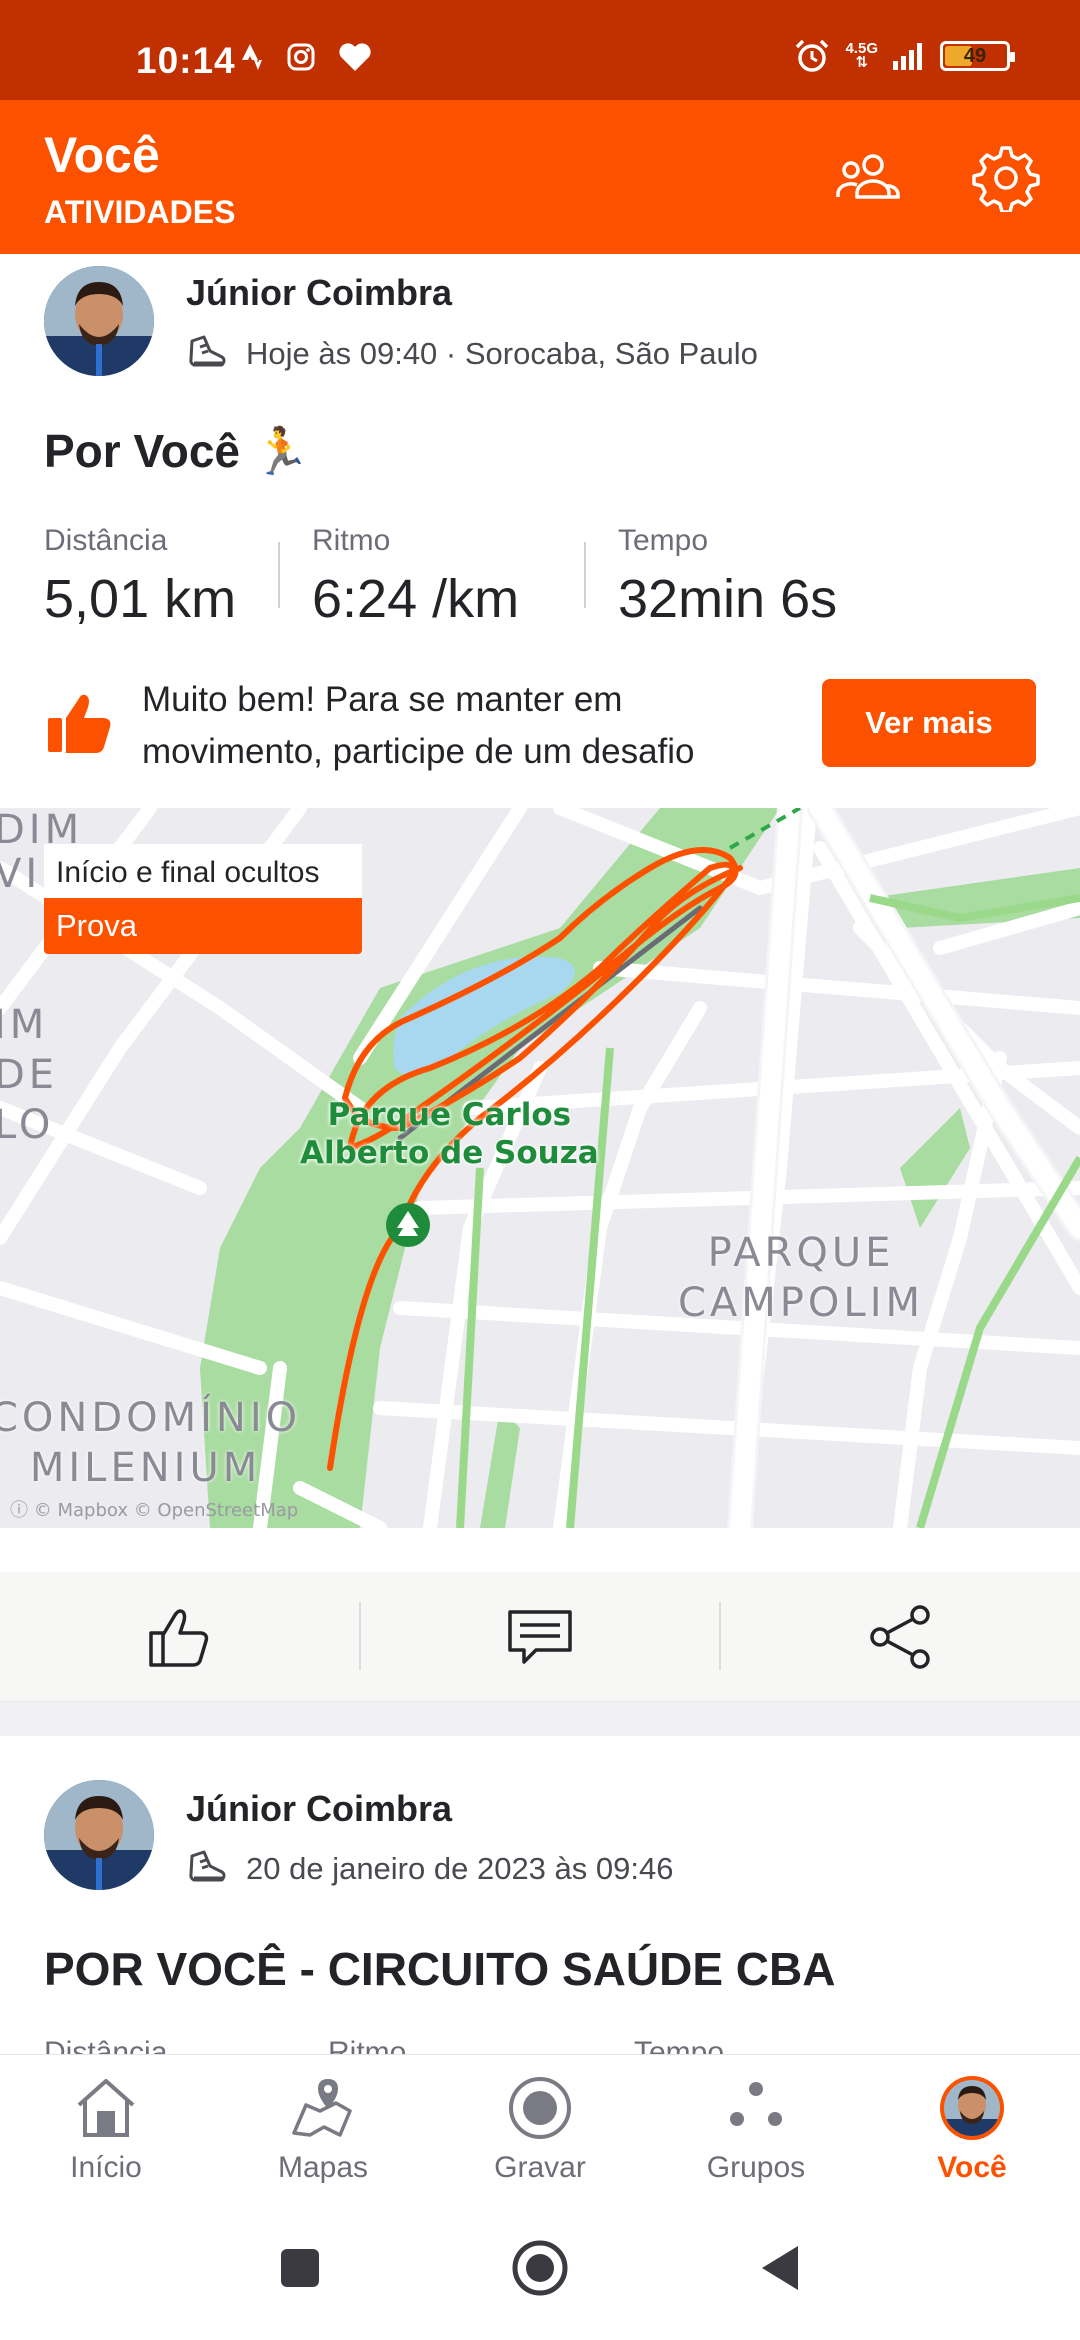  Describe the element at coordinates (756, 2130) in the screenshot. I see `nav-groups: Grupos` at that location.